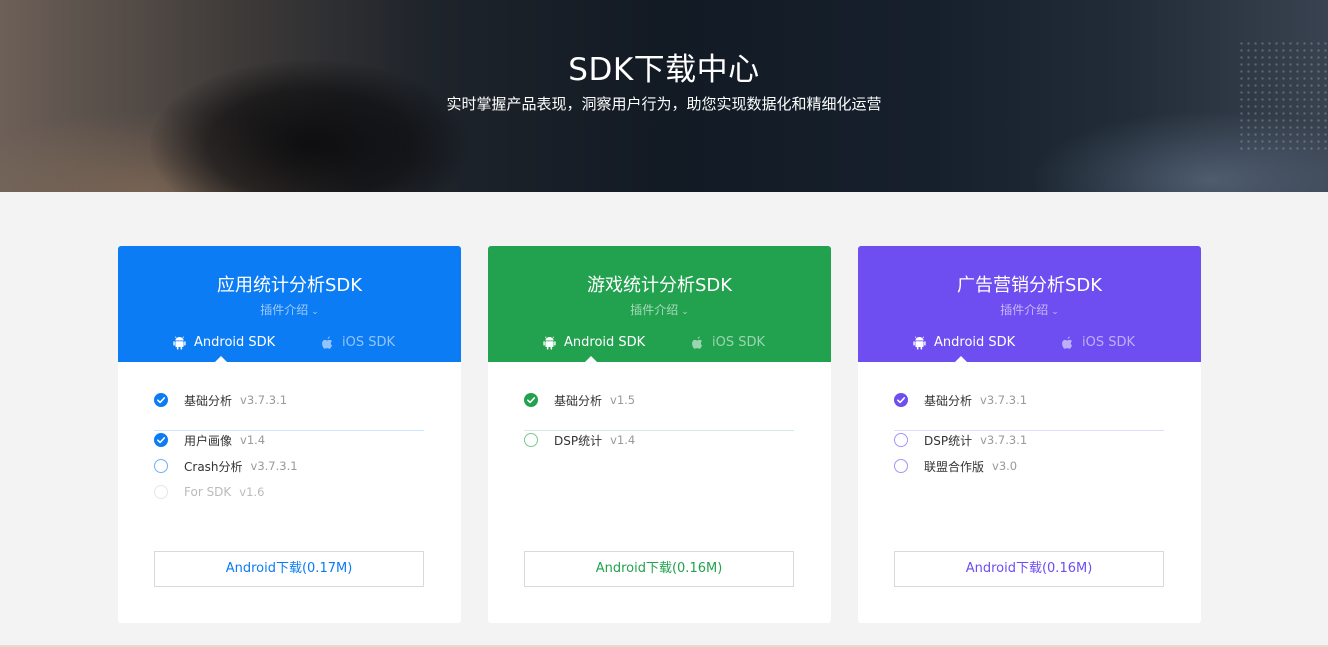 The image size is (1328, 647). I want to click on card-title: 应用统计分析SDK, so click(289, 285).